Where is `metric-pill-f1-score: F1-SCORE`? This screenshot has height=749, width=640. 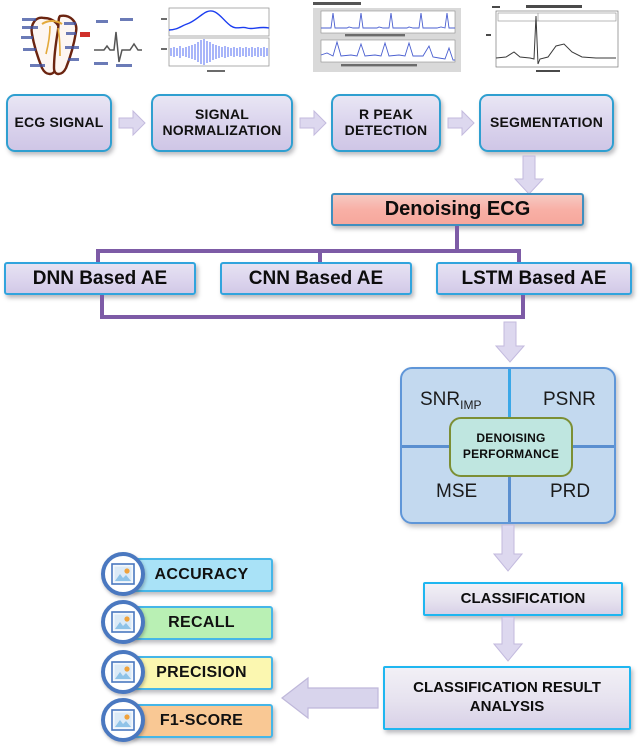
metric-pill-f1-score: F1-SCORE is located at coordinates (201, 721).